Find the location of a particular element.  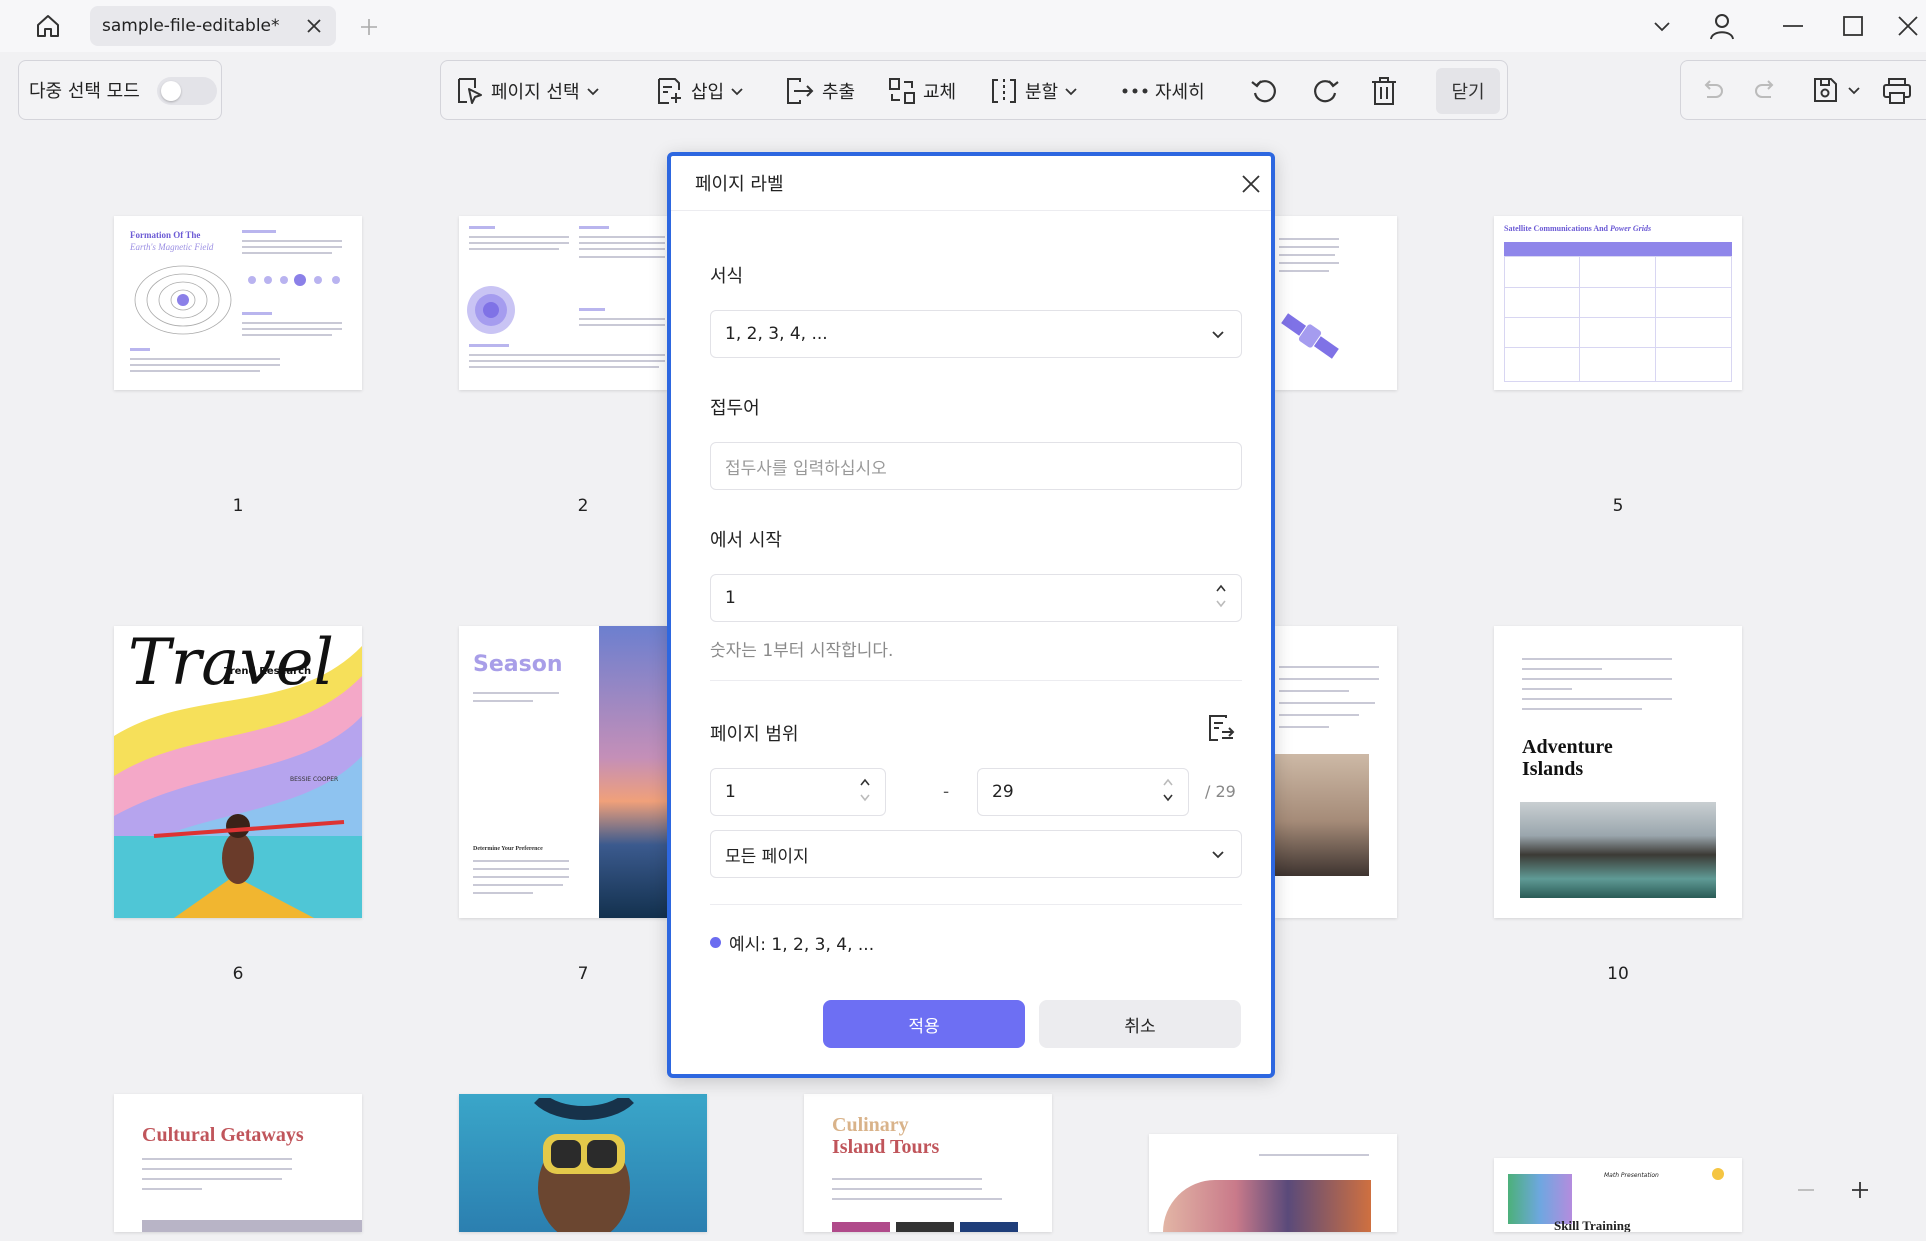

minimize-button is located at coordinates (1793, 26).